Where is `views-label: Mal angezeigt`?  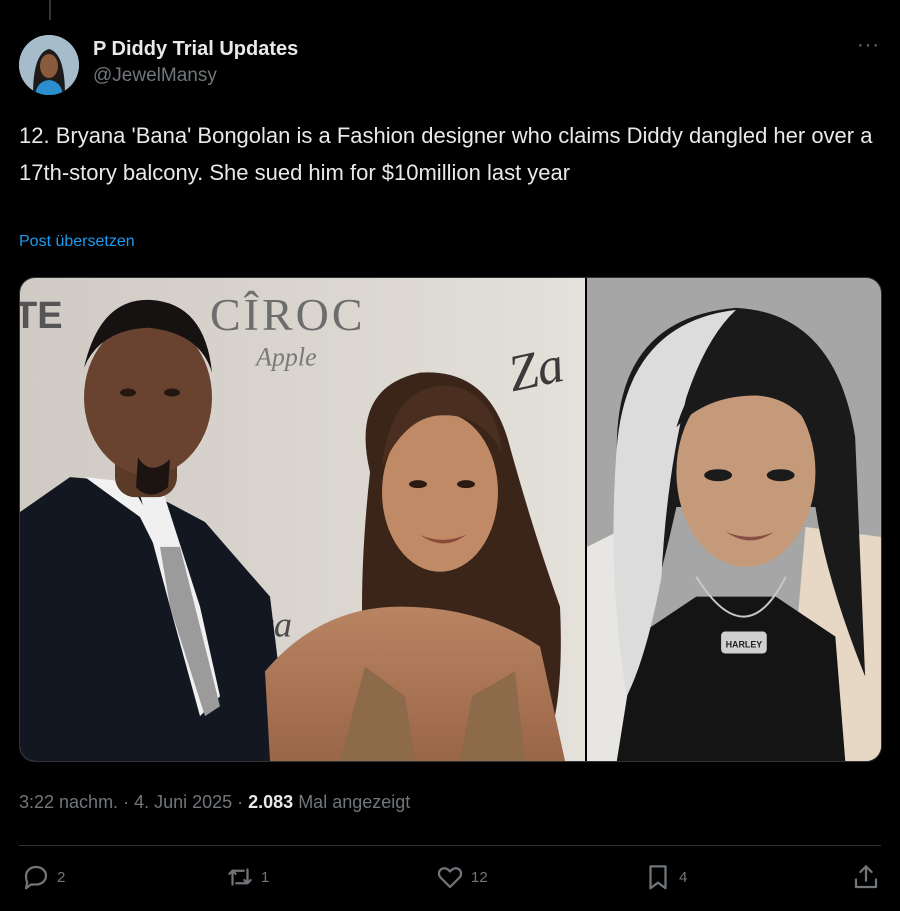
views-label: Mal angezeigt is located at coordinates (352, 802).